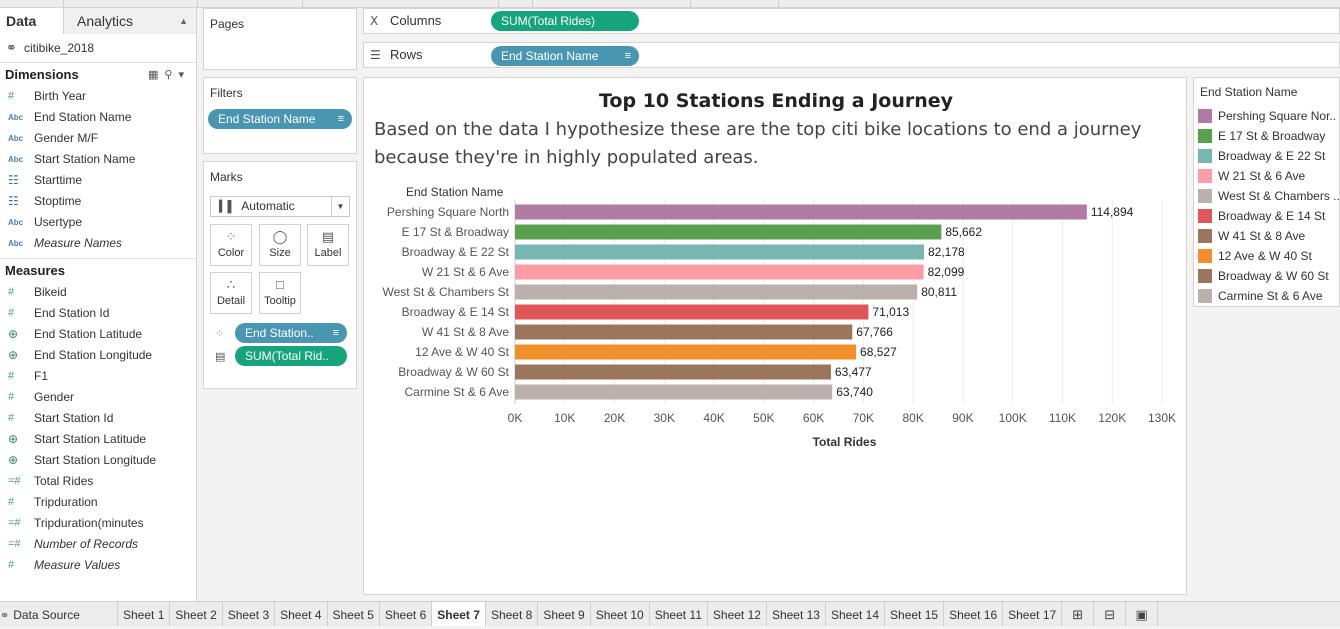 The width and height of the screenshot is (1340, 629). What do you see at coordinates (231, 245) in the screenshot?
I see `color-button: ⁘ Color` at bounding box center [231, 245].